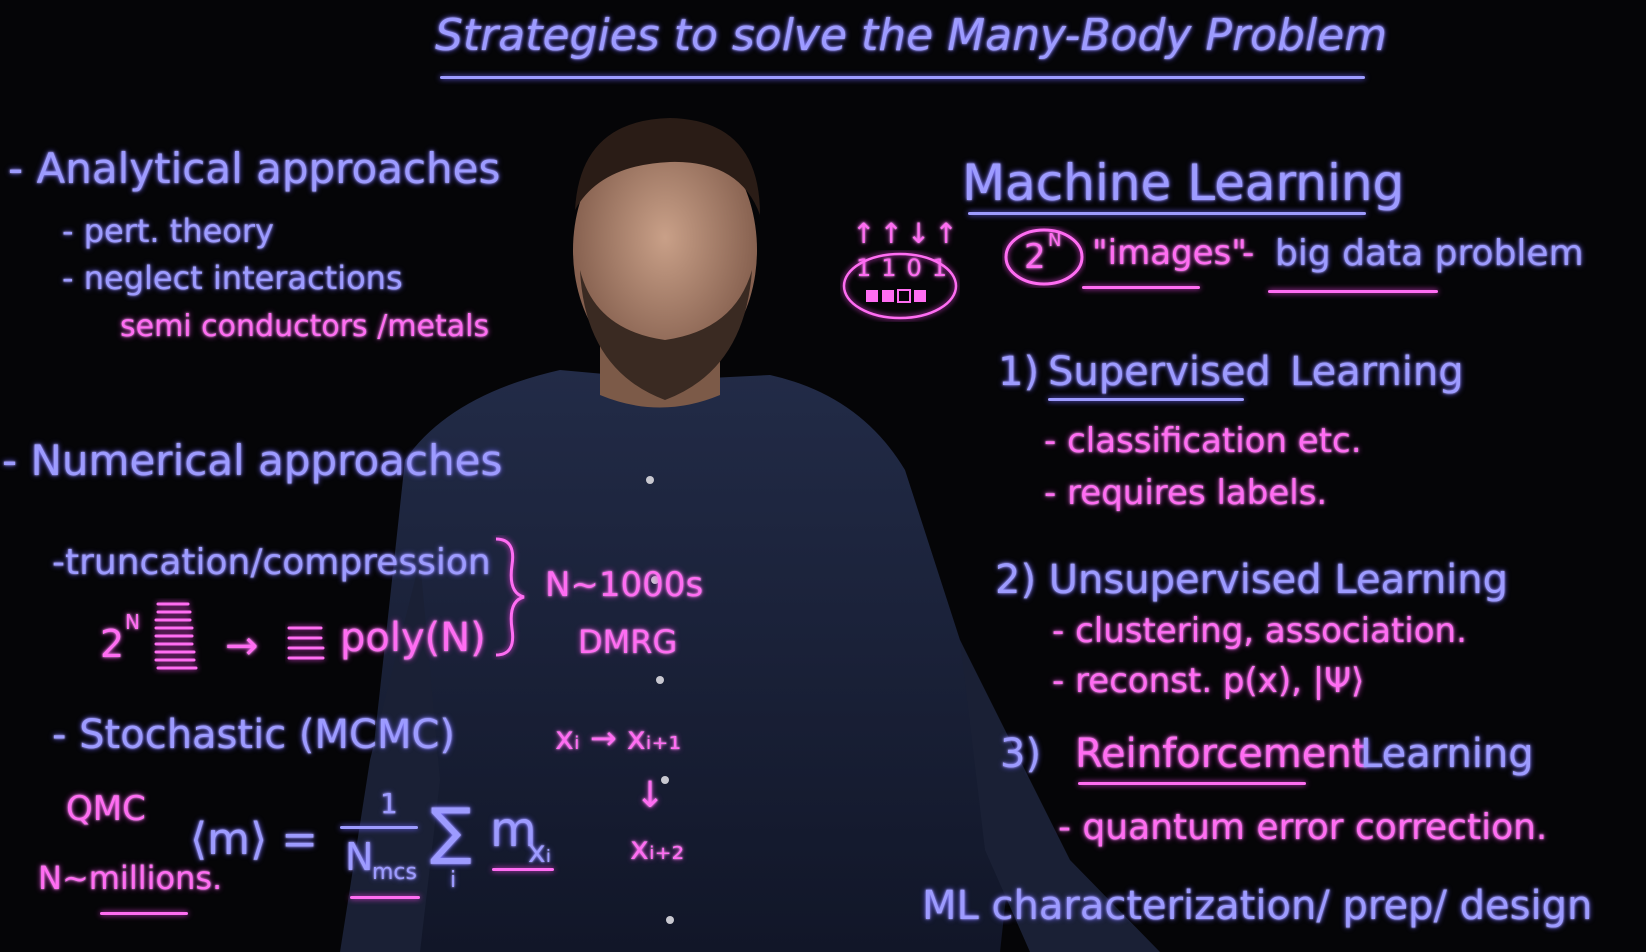 This screenshot has width=1646, height=952. I want to click on supervised-learning-word: Learning, so click(1377, 372).